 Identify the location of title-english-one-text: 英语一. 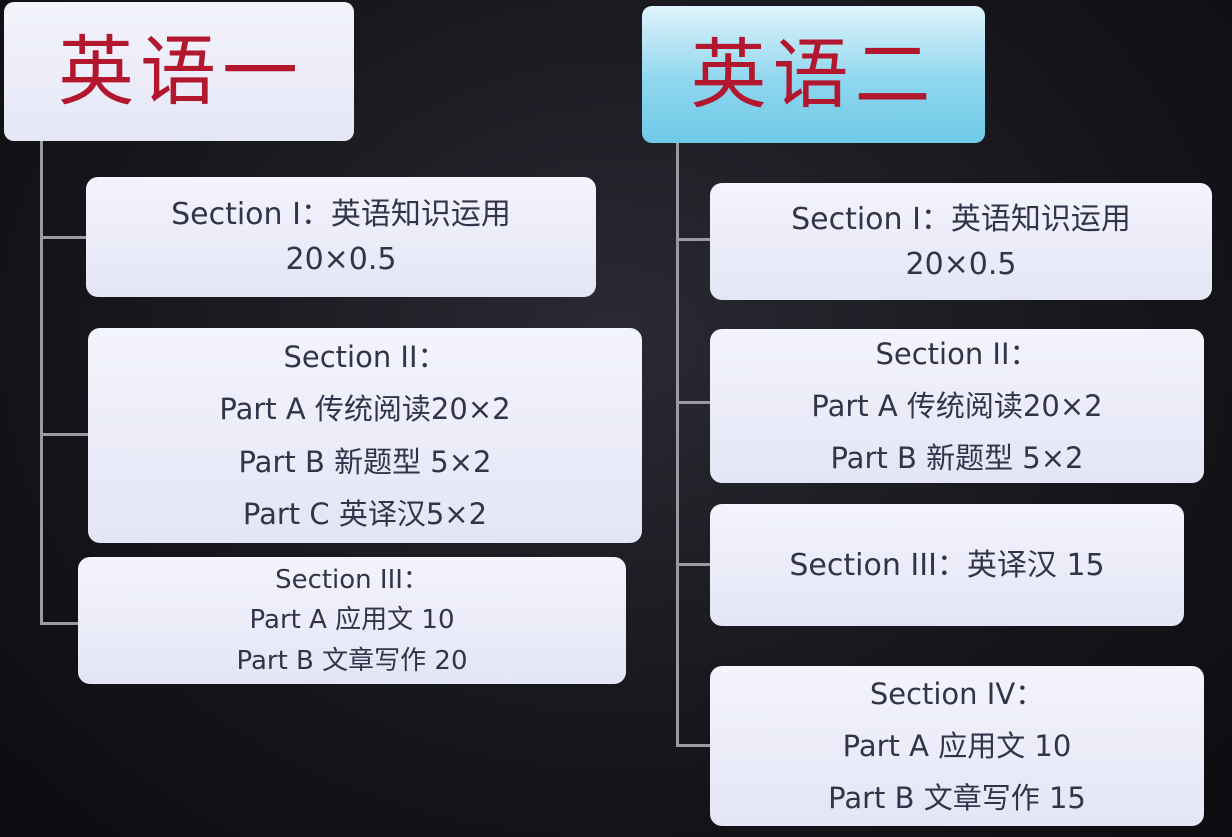
(181, 71).